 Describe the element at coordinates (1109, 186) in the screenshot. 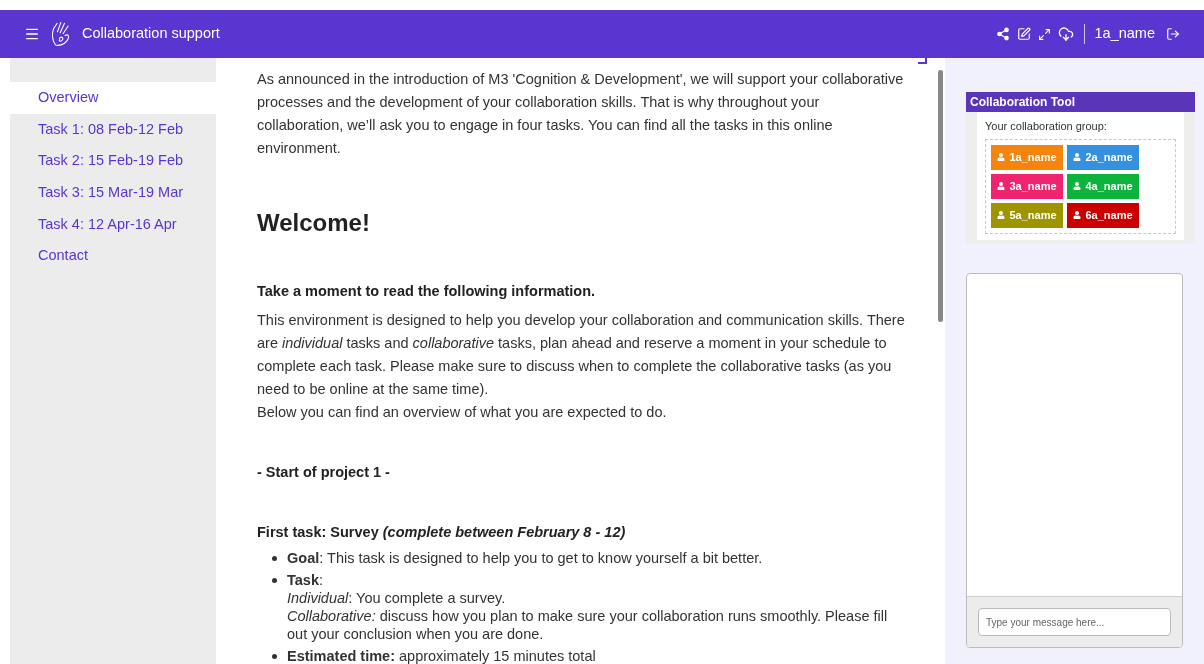

I see `member-name: 4a_name` at that location.